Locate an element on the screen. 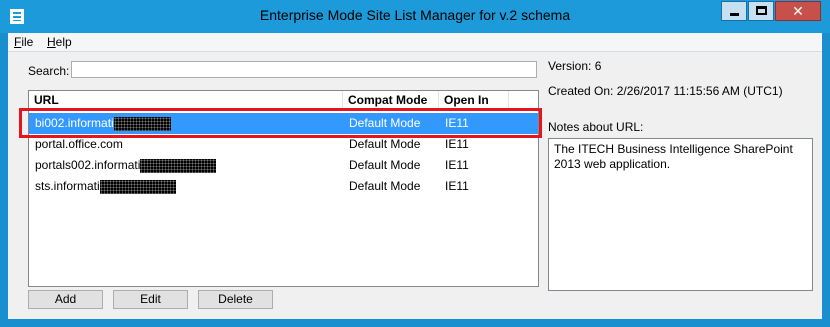 The width and height of the screenshot is (830, 327). table-row: bi002.informati Default Mode IE11 is located at coordinates (283, 123).